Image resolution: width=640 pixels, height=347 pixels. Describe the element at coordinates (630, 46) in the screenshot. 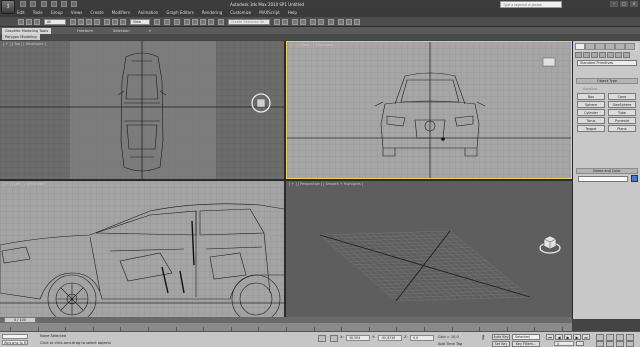

I see `utilities-tab-icon` at that location.